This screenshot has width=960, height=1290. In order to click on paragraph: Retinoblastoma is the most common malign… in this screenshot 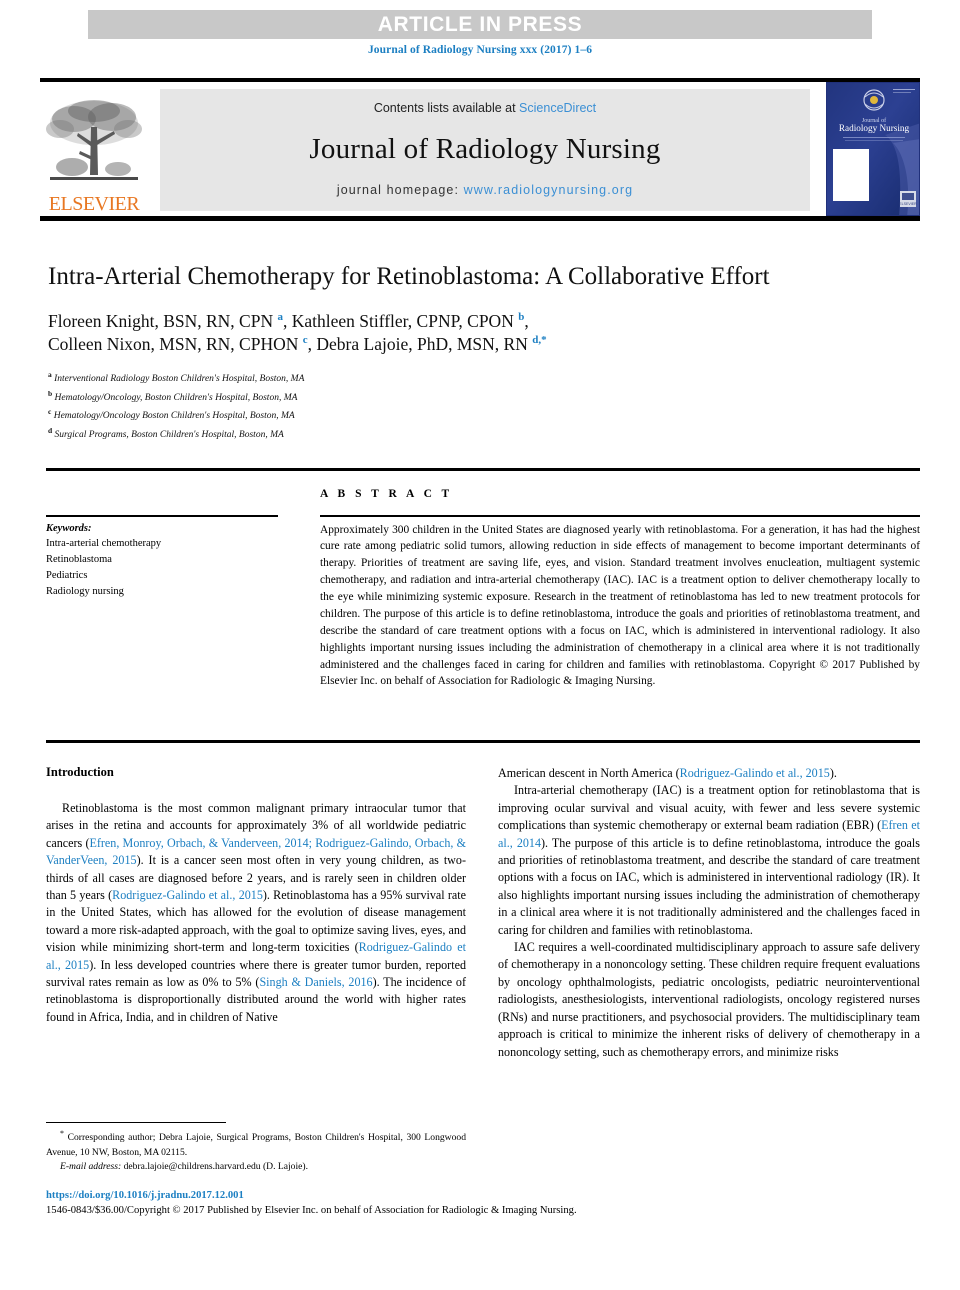, I will do `click(256, 913)`.